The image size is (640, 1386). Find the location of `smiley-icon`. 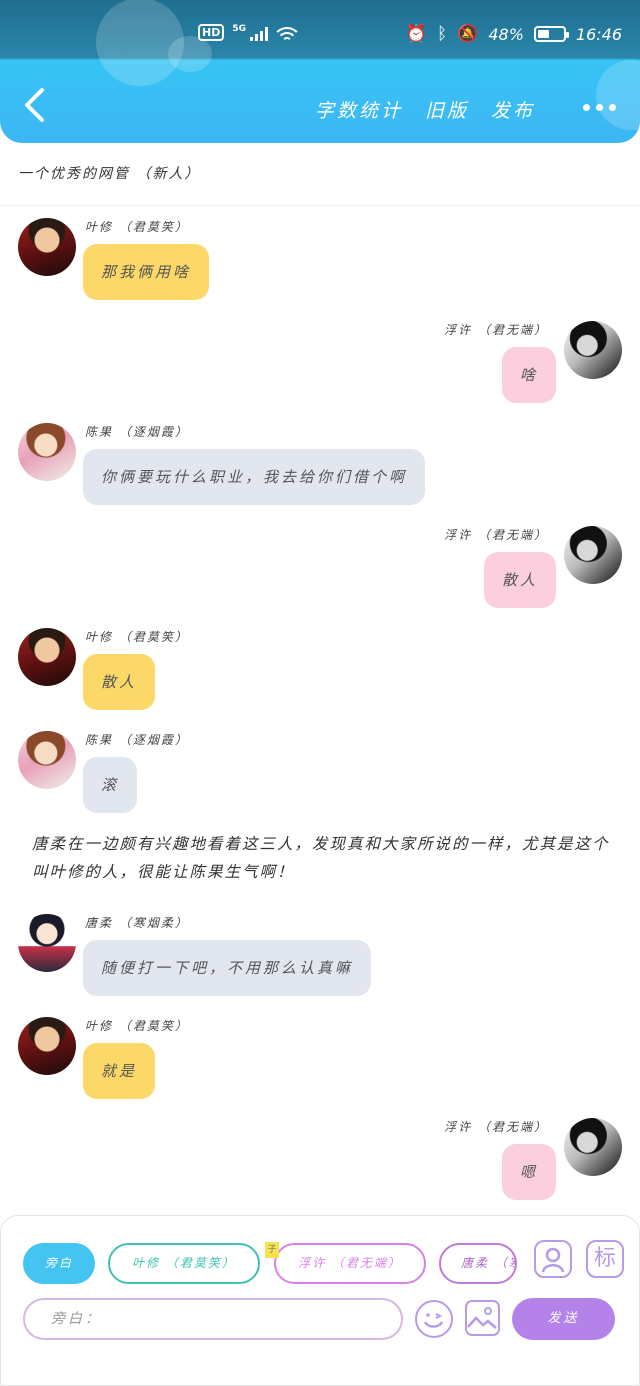

smiley-icon is located at coordinates (433, 1320).